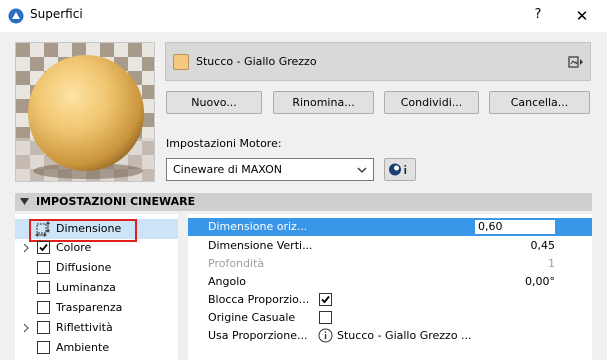 Image resolution: width=607 pixels, height=360 pixels. I want to click on chevron-down-icon, so click(362, 170).